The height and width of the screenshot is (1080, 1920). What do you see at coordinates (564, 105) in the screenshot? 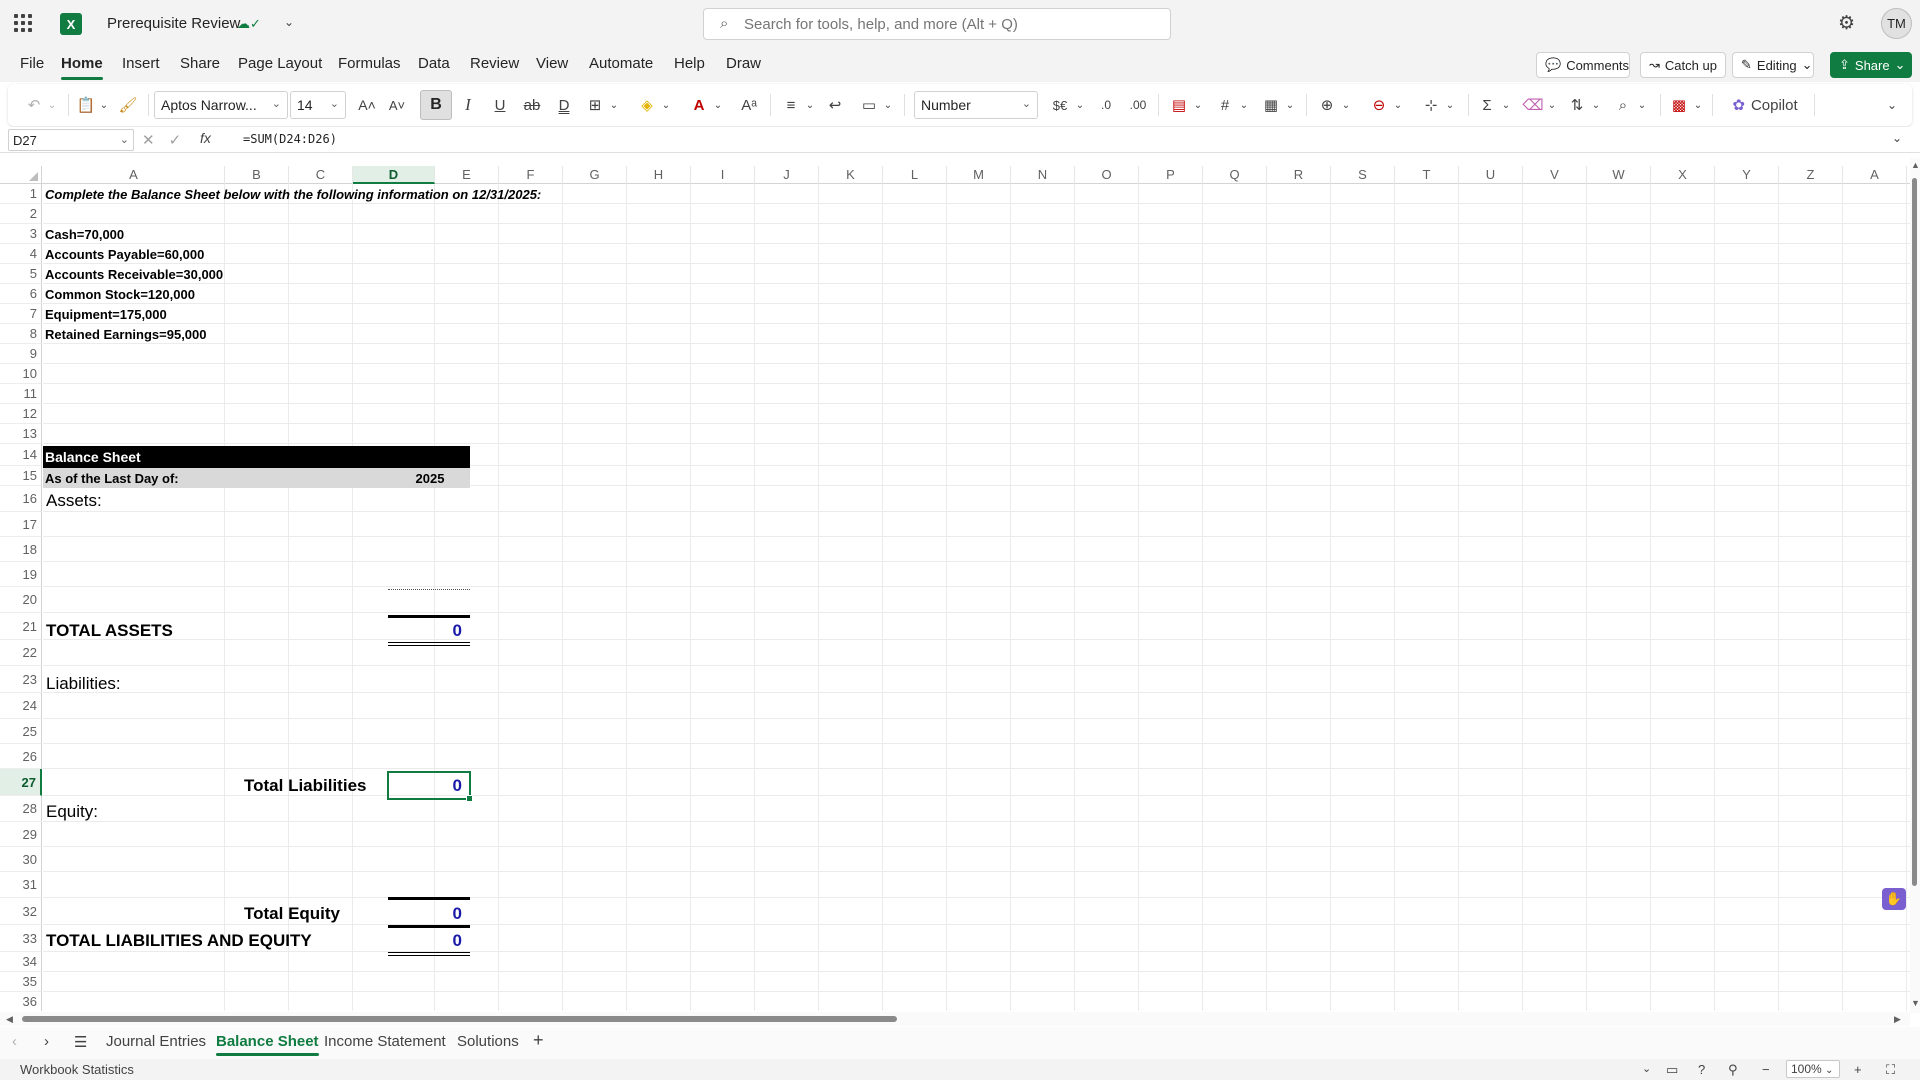
I see `double-underline-button: D` at bounding box center [564, 105].